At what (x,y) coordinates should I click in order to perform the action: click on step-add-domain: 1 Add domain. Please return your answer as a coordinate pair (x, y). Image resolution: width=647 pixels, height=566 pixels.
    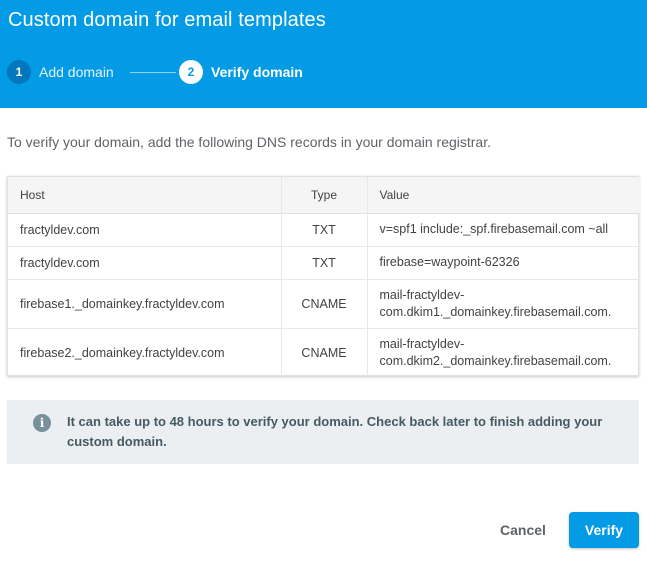
    Looking at the image, I should click on (60, 72).